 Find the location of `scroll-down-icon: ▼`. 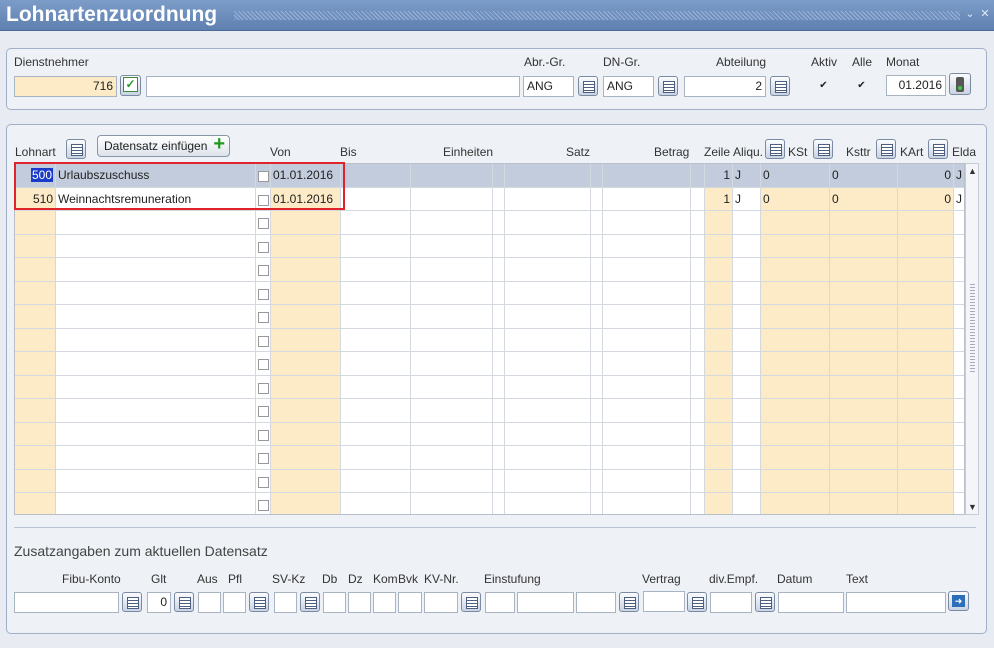

scroll-down-icon: ▼ is located at coordinates (972, 507).